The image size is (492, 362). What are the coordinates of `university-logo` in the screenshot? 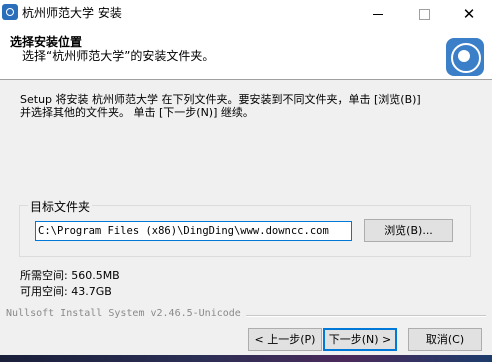 It's located at (465, 57).